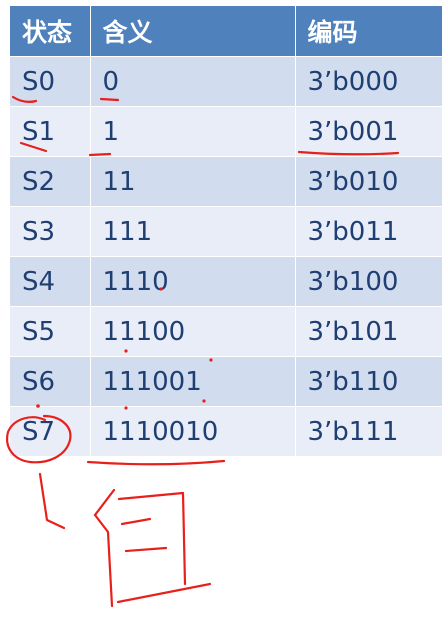 Image resolution: width=447 pixels, height=619 pixels. Describe the element at coordinates (193, 31) in the screenshot. I see `header-meaning: 含义` at that location.